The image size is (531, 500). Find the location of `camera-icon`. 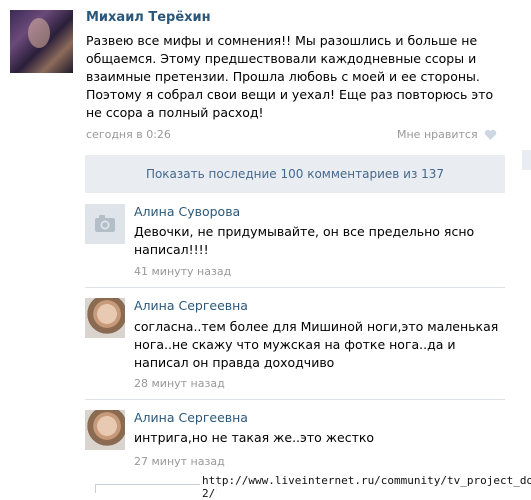

camera-icon is located at coordinates (105, 223).